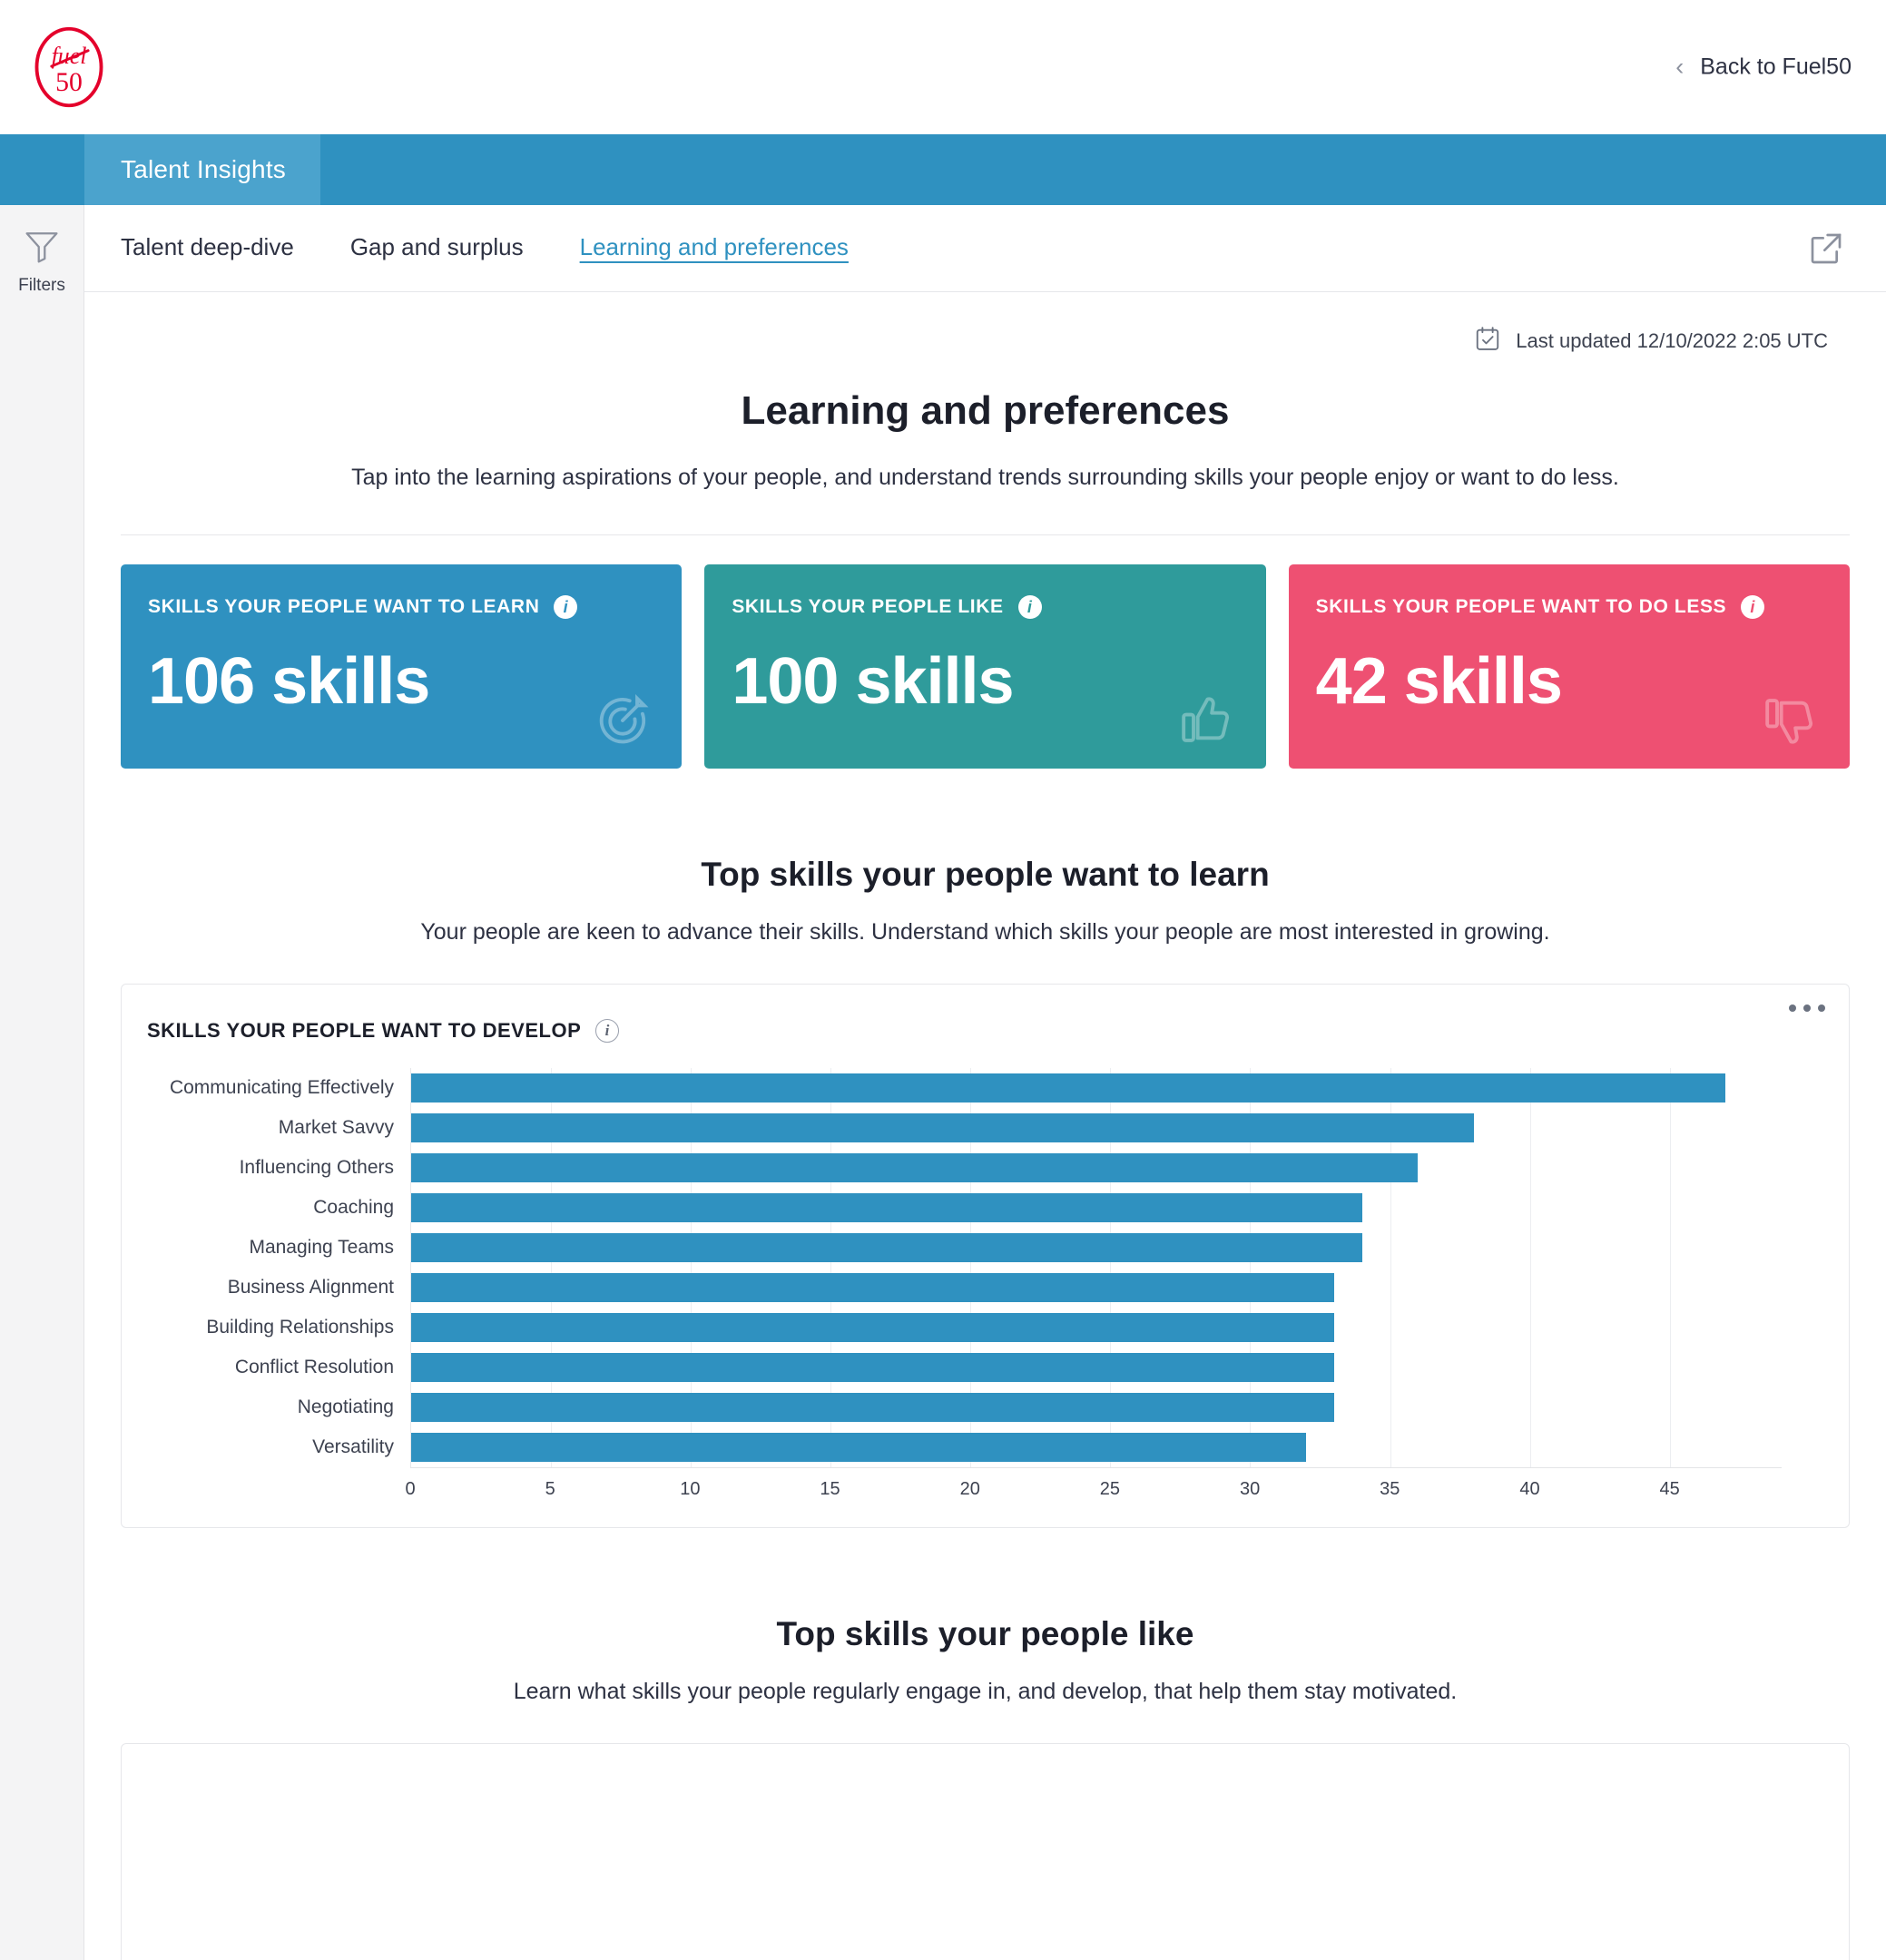  What do you see at coordinates (986, 1851) in the screenshot?
I see `chart-card-skills-people-like` at bounding box center [986, 1851].